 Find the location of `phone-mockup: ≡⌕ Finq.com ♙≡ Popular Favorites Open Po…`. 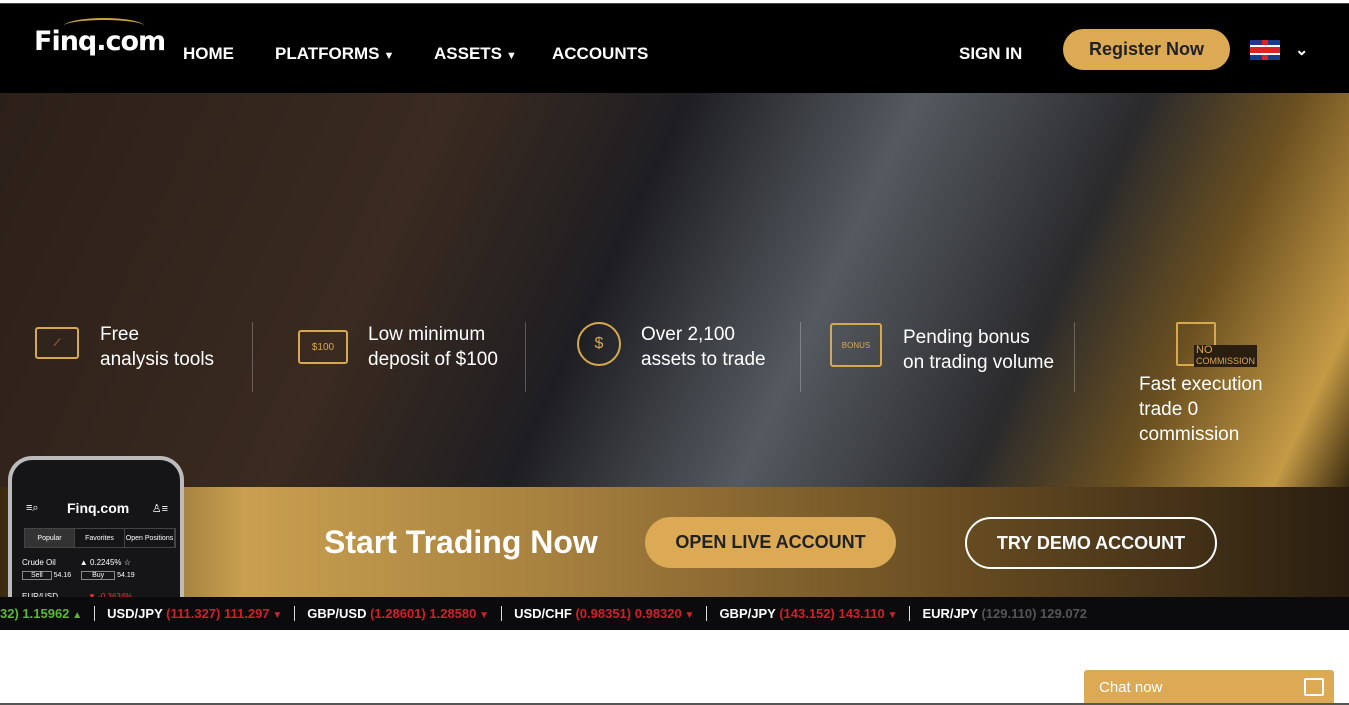

phone-mockup: ≡⌕ Finq.com ♙≡ Popular Favorites Open Po… is located at coordinates (96, 531).